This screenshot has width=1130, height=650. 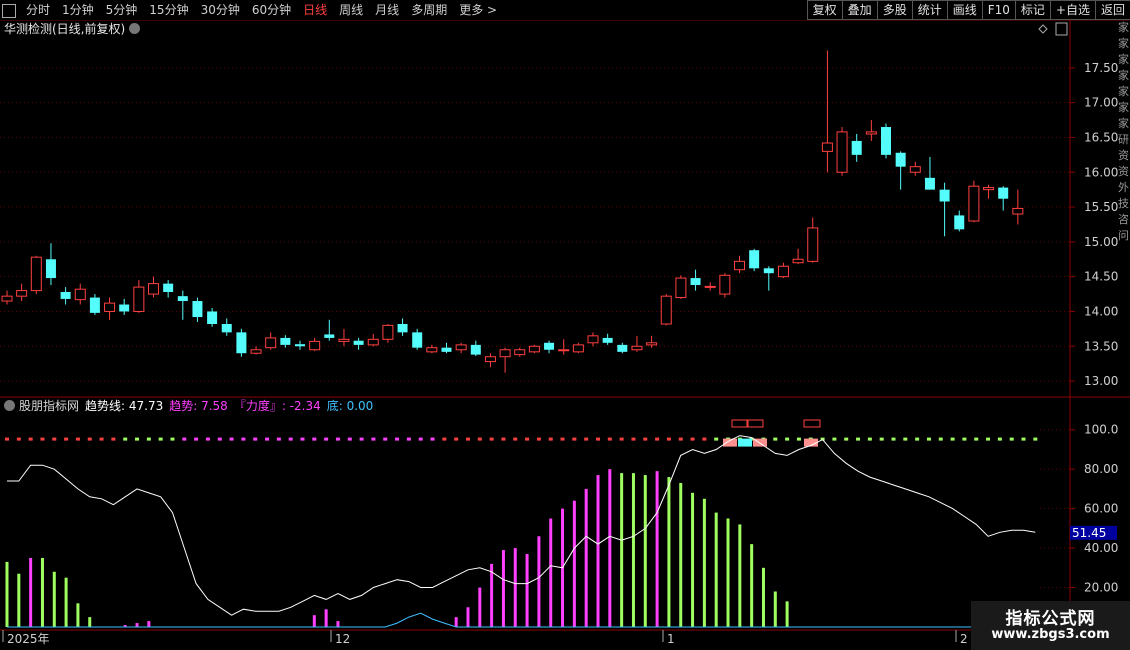 What do you see at coordinates (49, 406) in the screenshot?
I see `indicator-name: 股朋指标网` at bounding box center [49, 406].